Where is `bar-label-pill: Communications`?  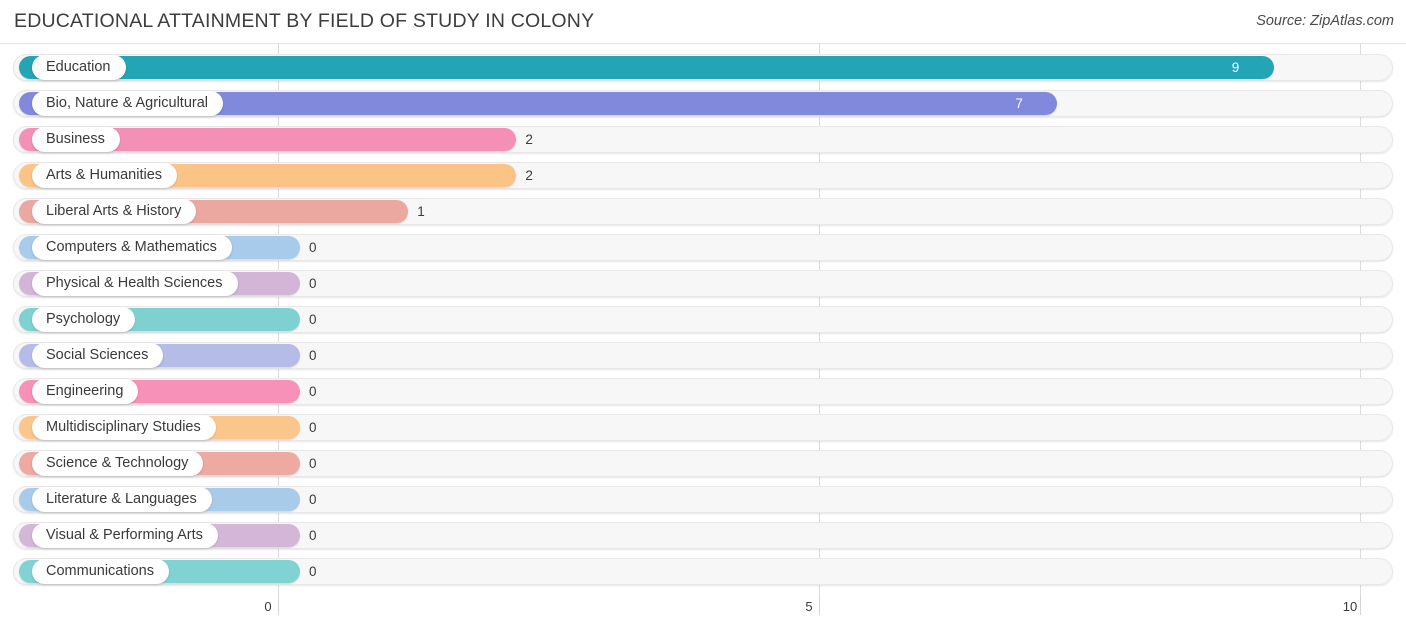 bar-label-pill: Communications is located at coordinates (100, 571).